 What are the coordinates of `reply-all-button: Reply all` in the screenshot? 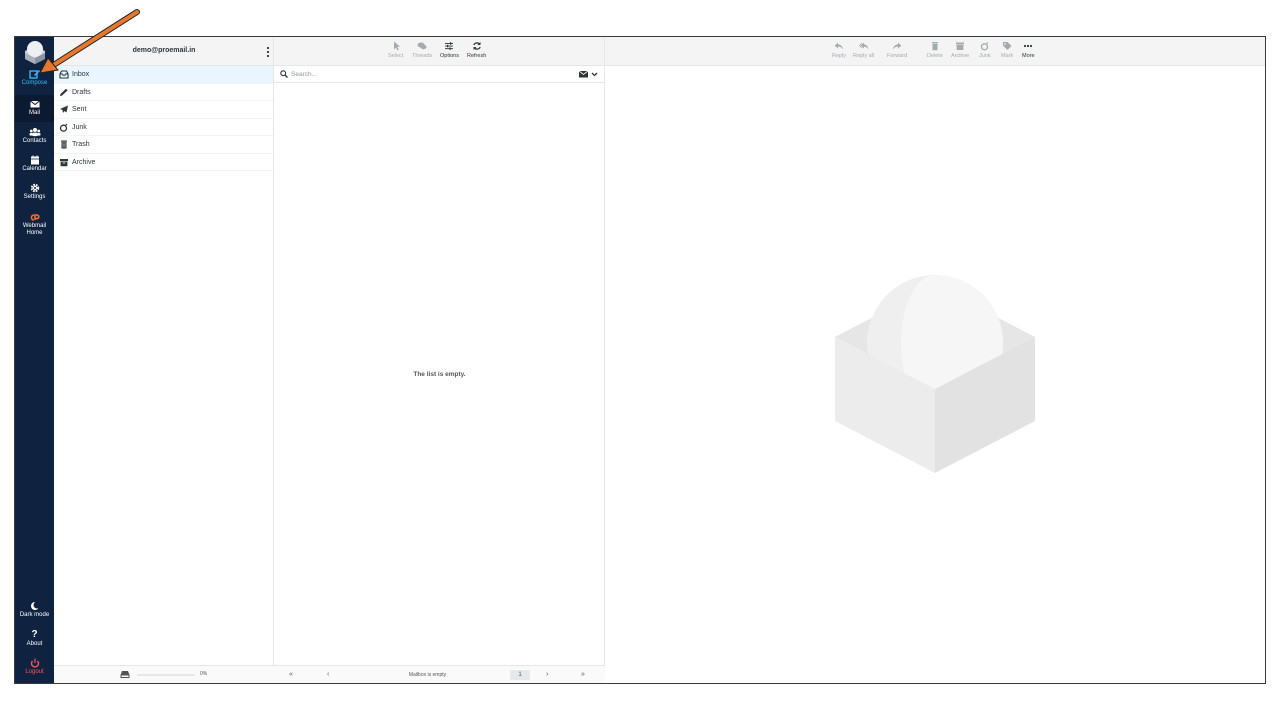 It's located at (863, 50).